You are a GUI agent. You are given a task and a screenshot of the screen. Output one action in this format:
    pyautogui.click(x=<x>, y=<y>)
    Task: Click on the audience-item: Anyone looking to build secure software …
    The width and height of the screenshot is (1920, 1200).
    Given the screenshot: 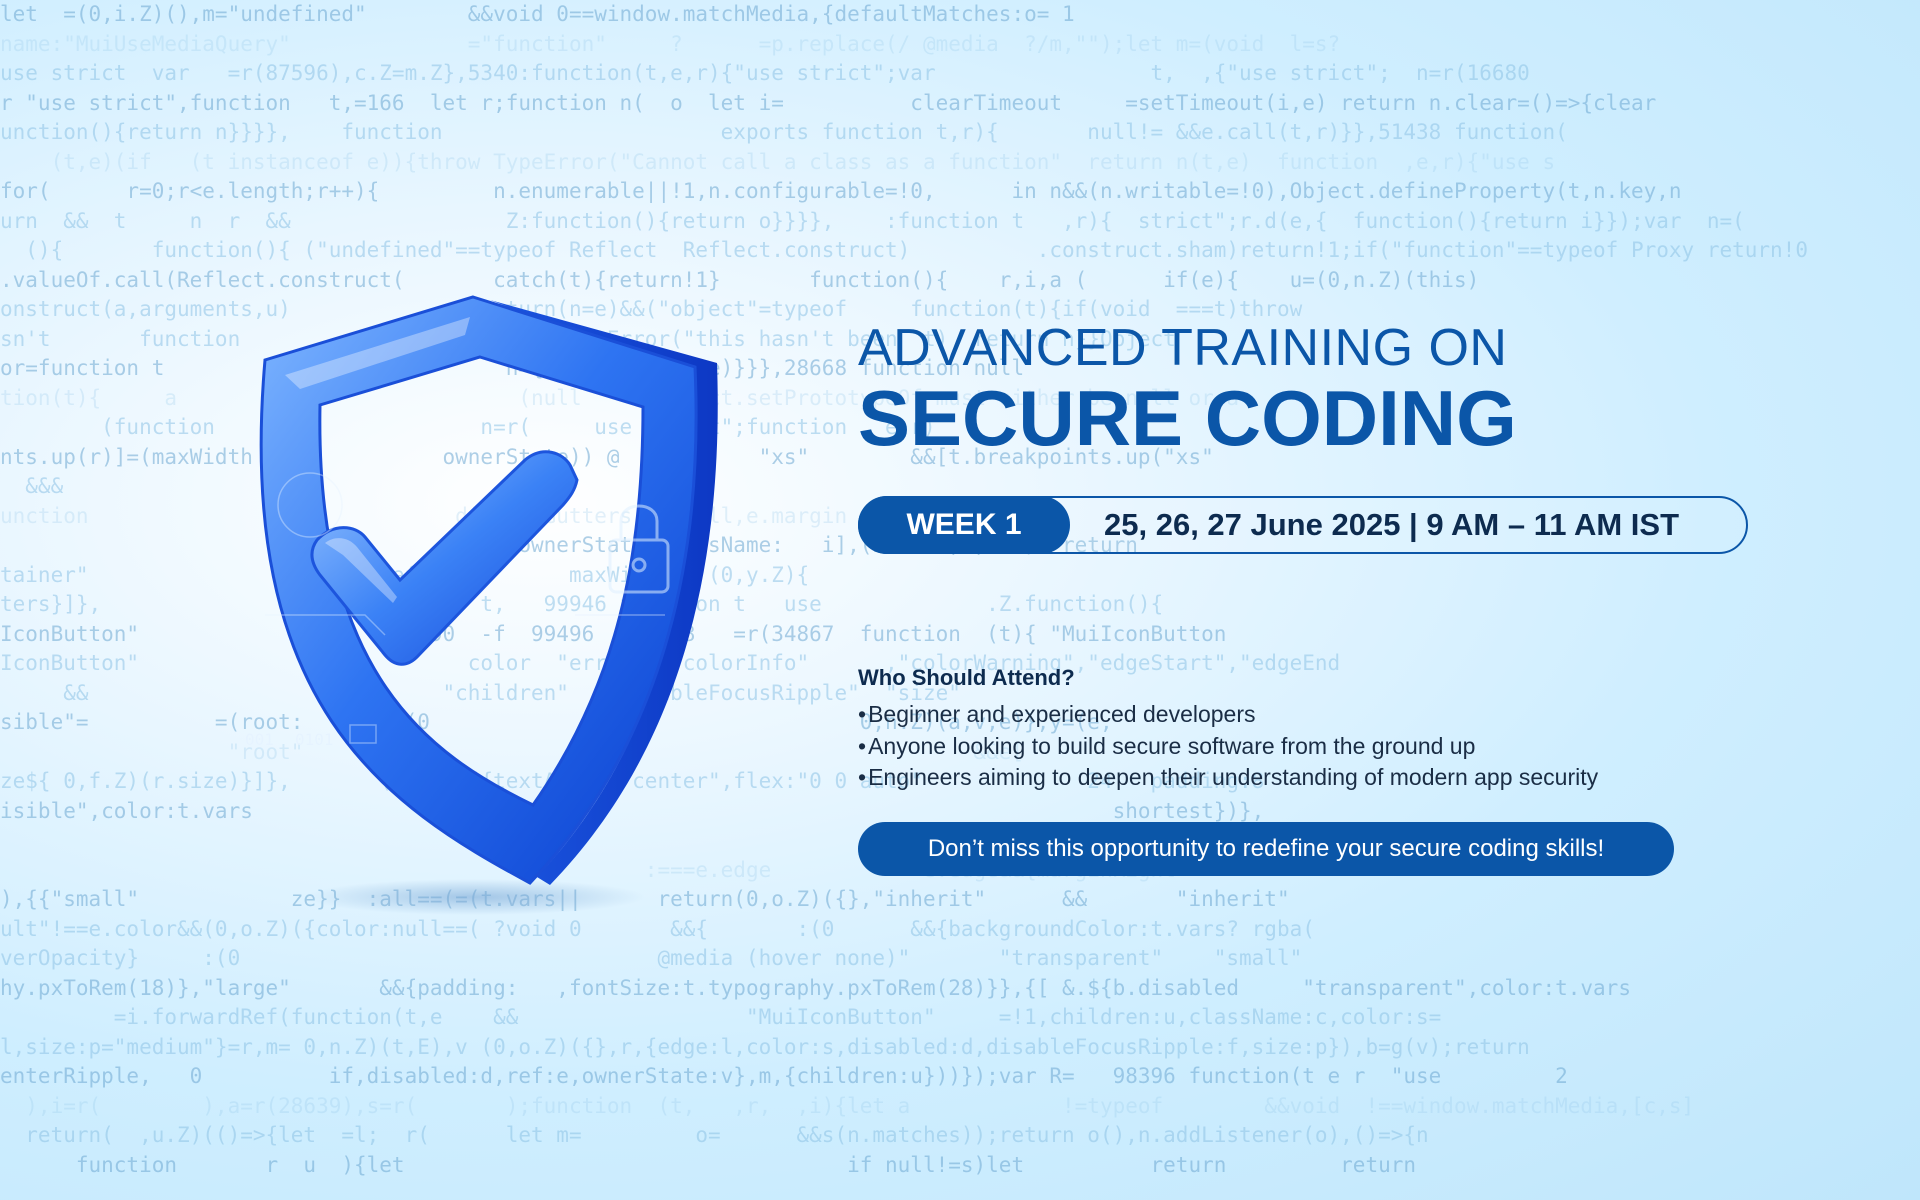 What is the action you would take?
    pyautogui.click(x=1308, y=747)
    